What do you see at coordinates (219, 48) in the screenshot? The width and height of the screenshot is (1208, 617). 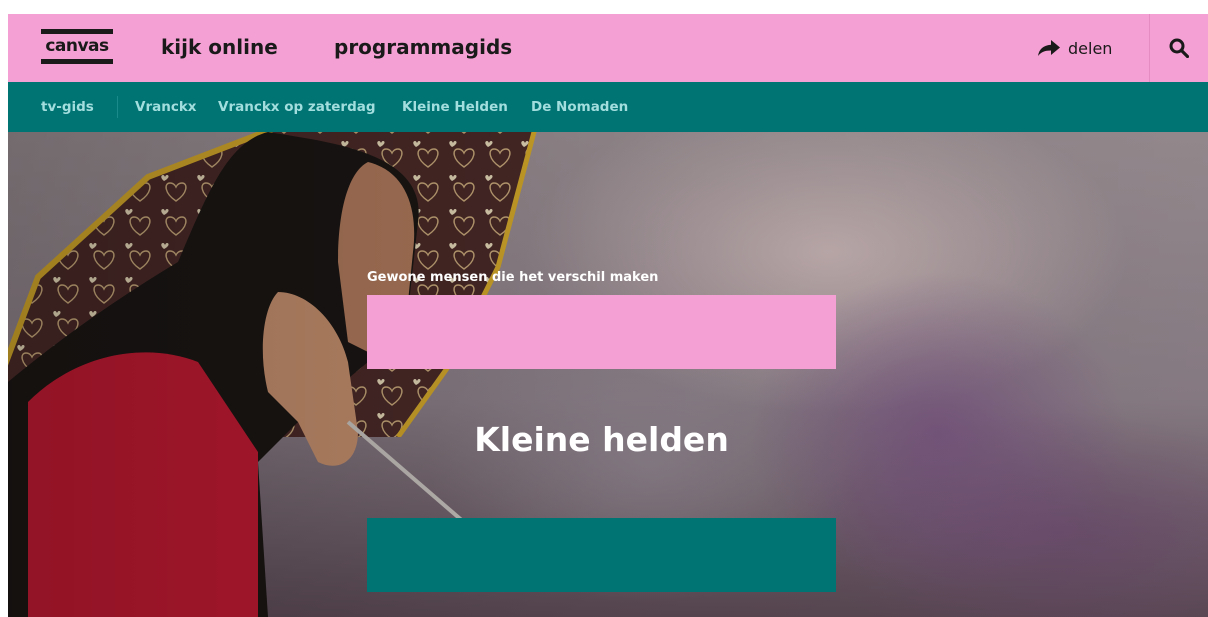 I see `nav-kijk-online: kijk online` at bounding box center [219, 48].